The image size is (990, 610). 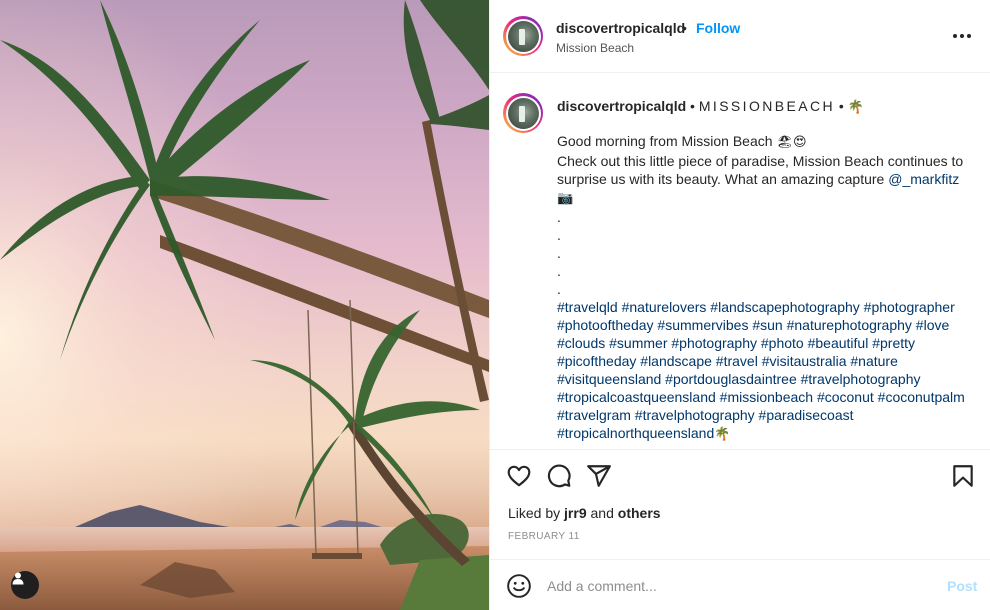 What do you see at coordinates (25, 585) in the screenshot?
I see `user-tag-icon` at bounding box center [25, 585].